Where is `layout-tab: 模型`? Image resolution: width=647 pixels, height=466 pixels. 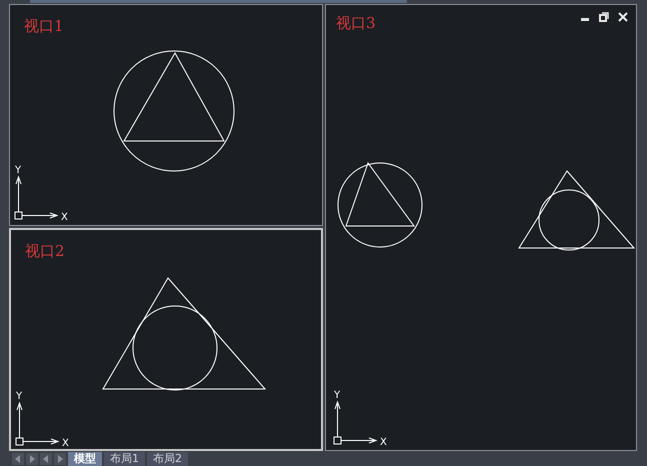
layout-tab: 模型 is located at coordinates (85, 459).